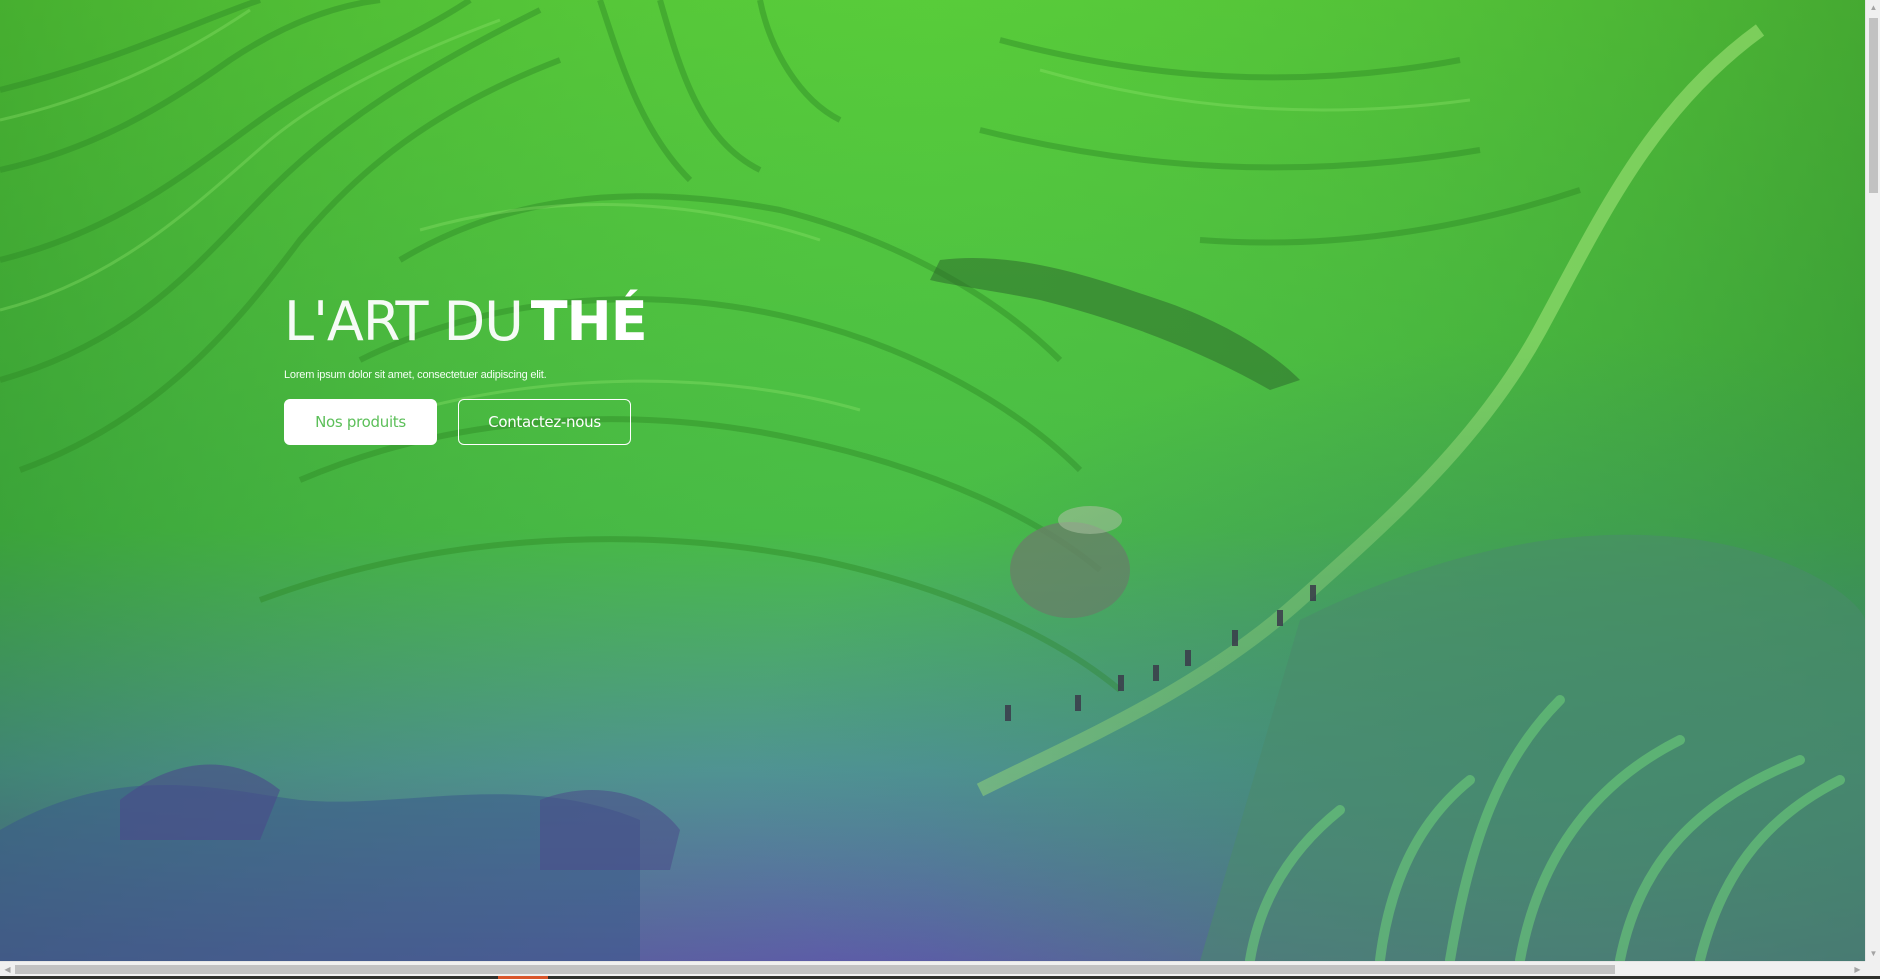  Describe the element at coordinates (815, 969) in the screenshot. I see `horizontal-scroll-thumb` at that location.